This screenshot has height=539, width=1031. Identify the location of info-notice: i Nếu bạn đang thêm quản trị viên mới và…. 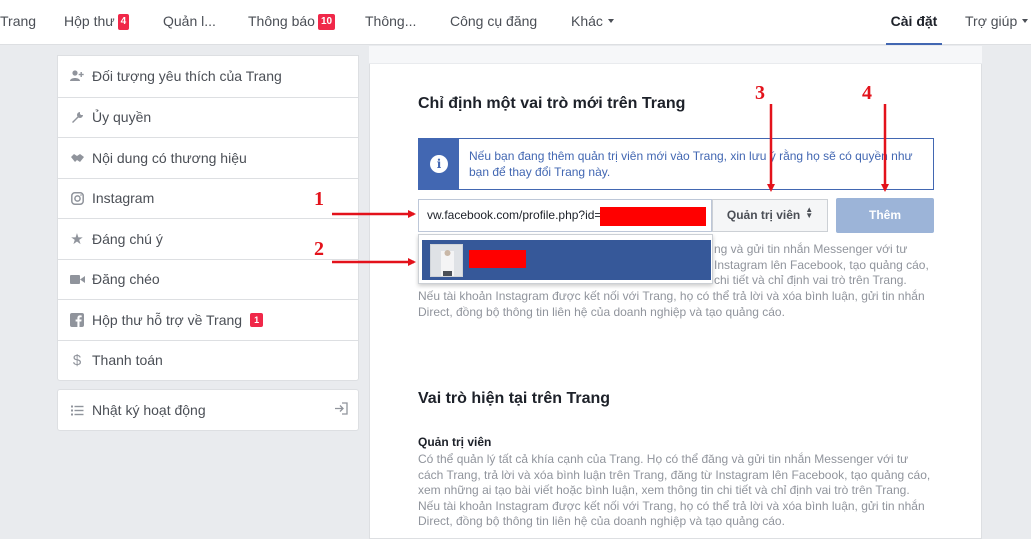
(676, 164).